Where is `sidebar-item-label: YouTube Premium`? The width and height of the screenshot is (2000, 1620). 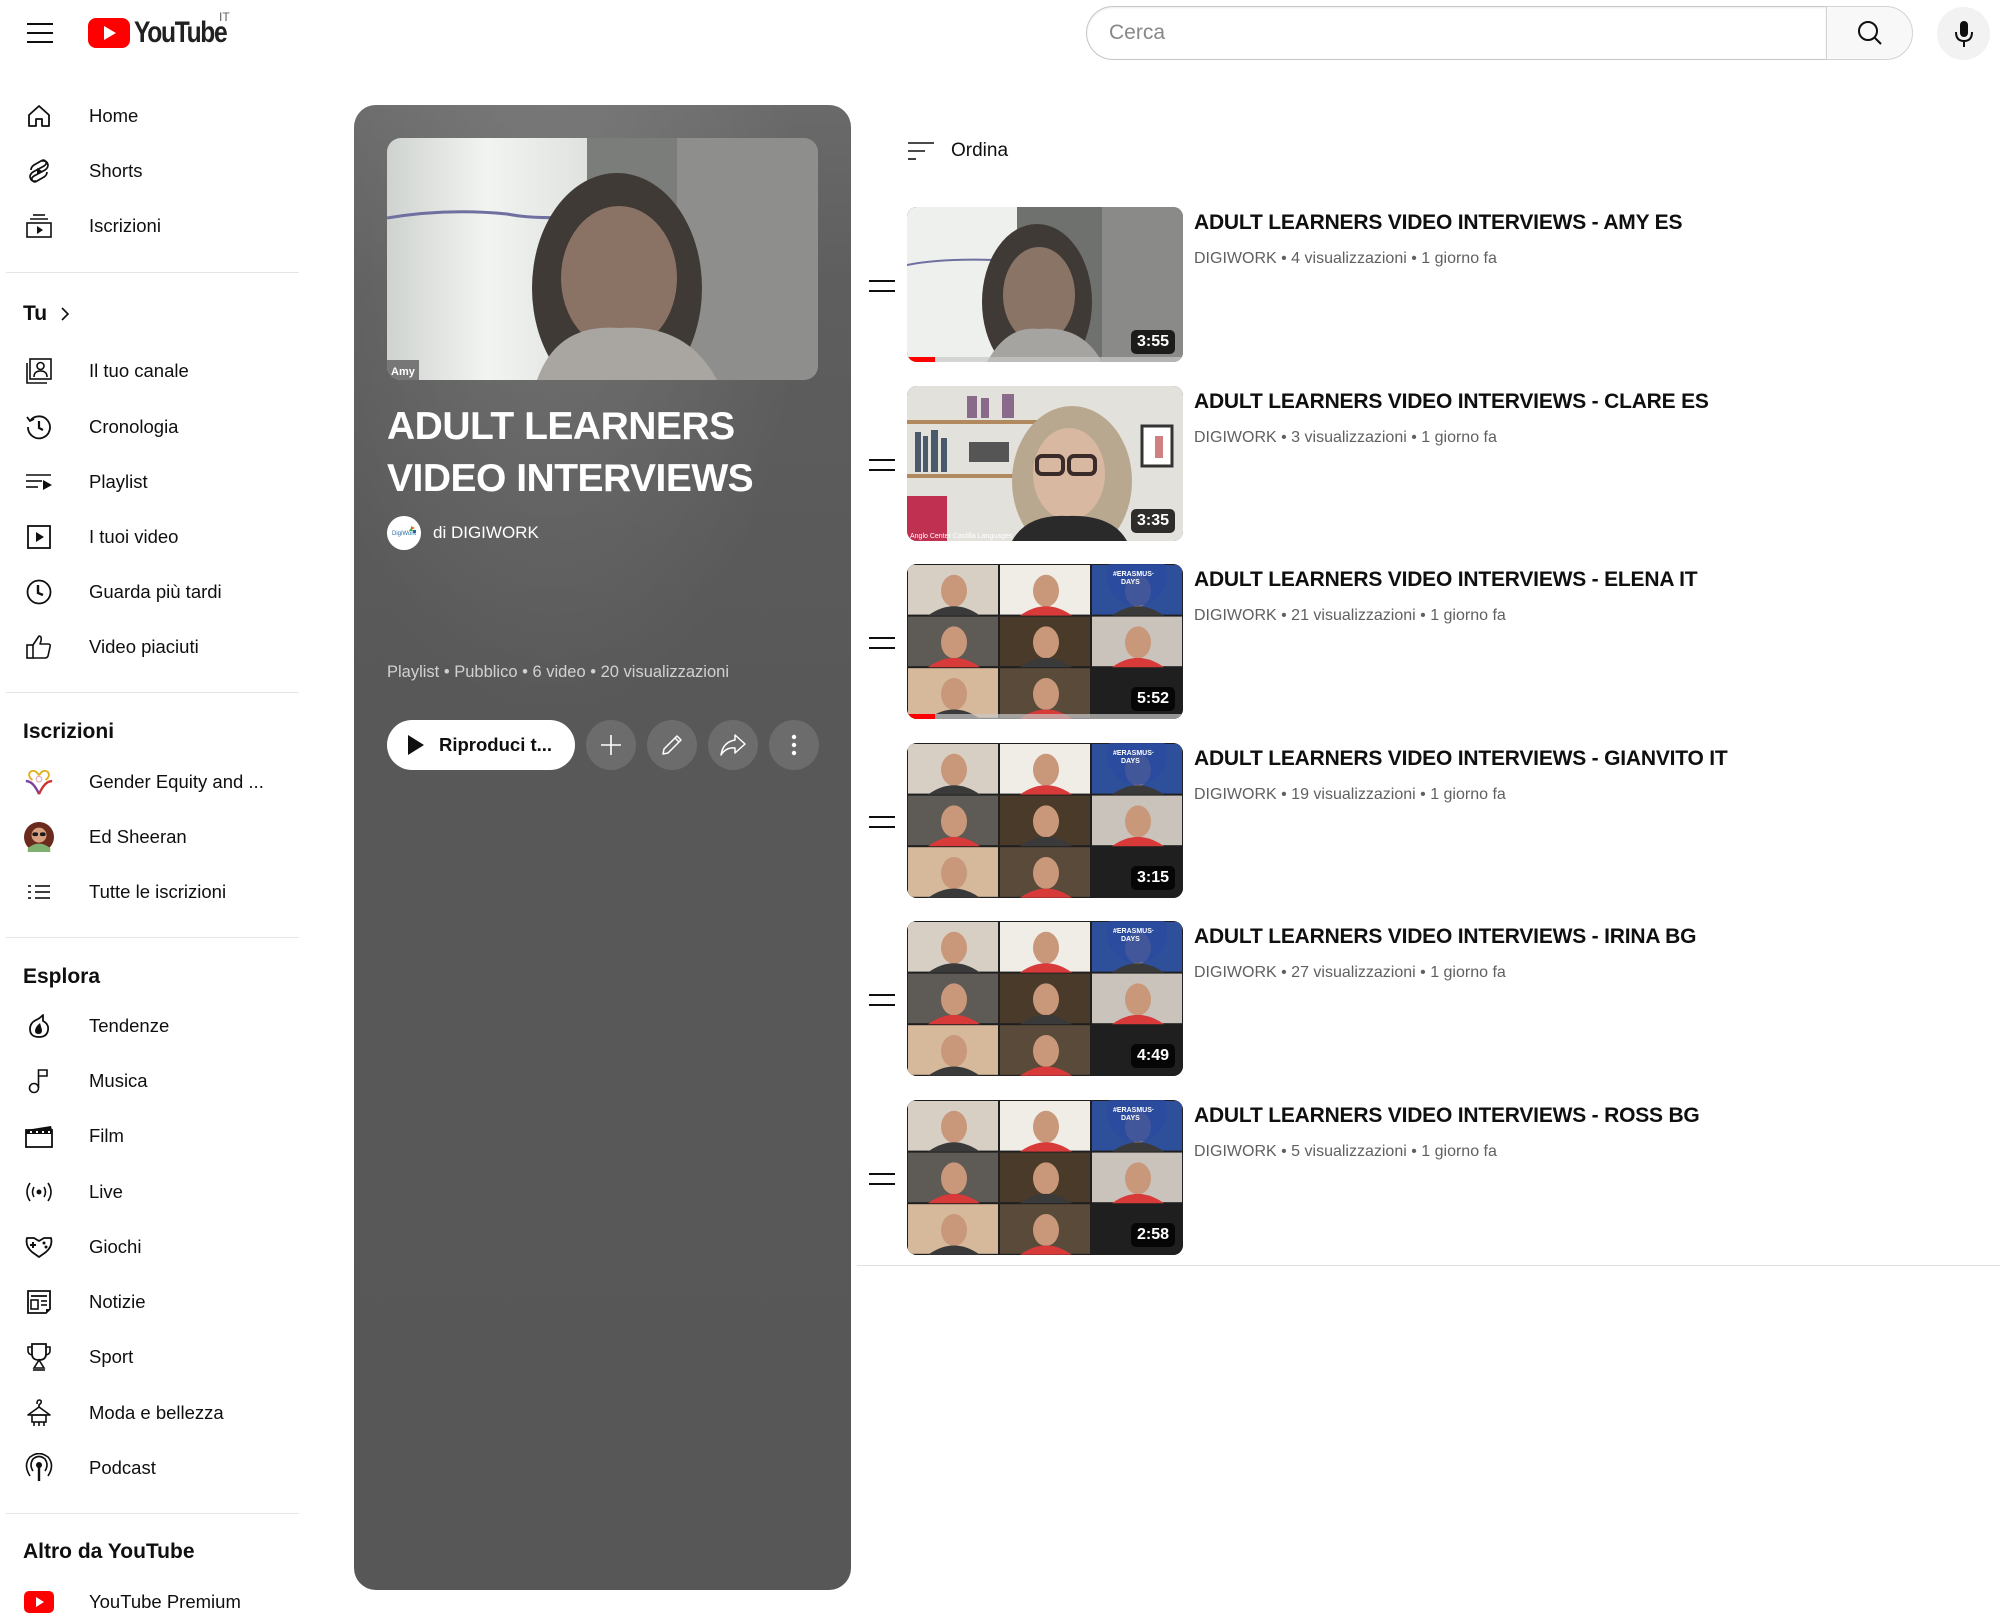
sidebar-item-label: YouTube Premium is located at coordinates (165, 1601).